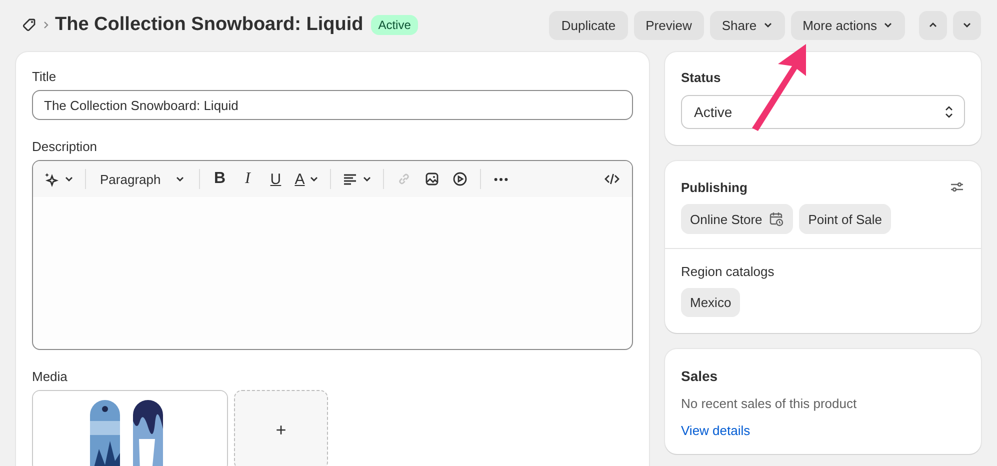 This screenshot has height=466, width=997. I want to click on code-icon, so click(612, 179).